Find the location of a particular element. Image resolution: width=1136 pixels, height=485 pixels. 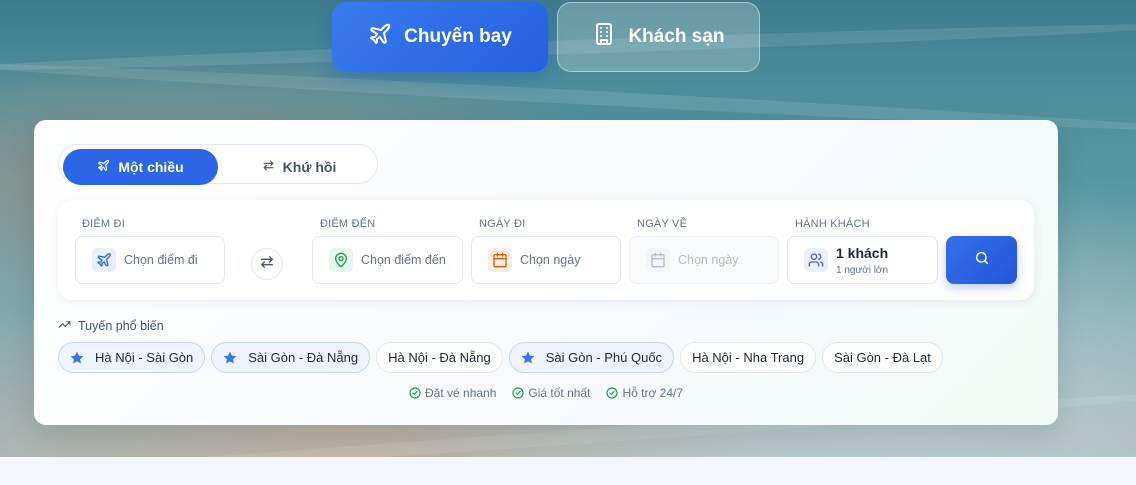

route-chip: Hà Nội - Nha Trang is located at coordinates (748, 357).